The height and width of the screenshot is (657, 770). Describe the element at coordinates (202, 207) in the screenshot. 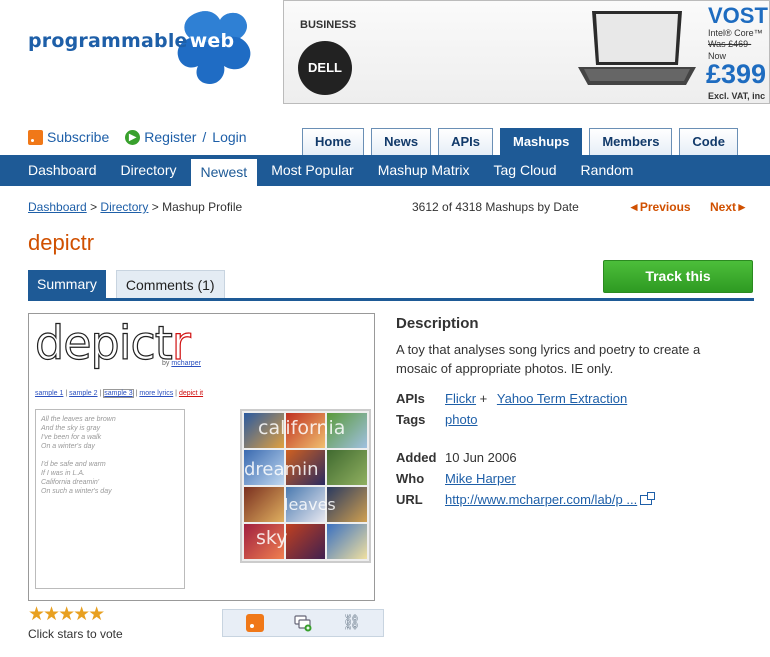

I see `breadcrumb-current: Mashup Profile` at that location.